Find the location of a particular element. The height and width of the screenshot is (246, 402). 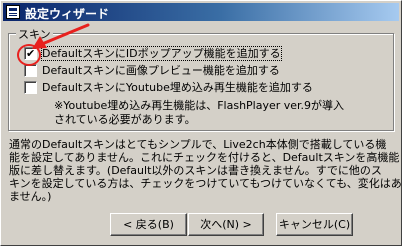

window-icon is located at coordinates (13, 12).